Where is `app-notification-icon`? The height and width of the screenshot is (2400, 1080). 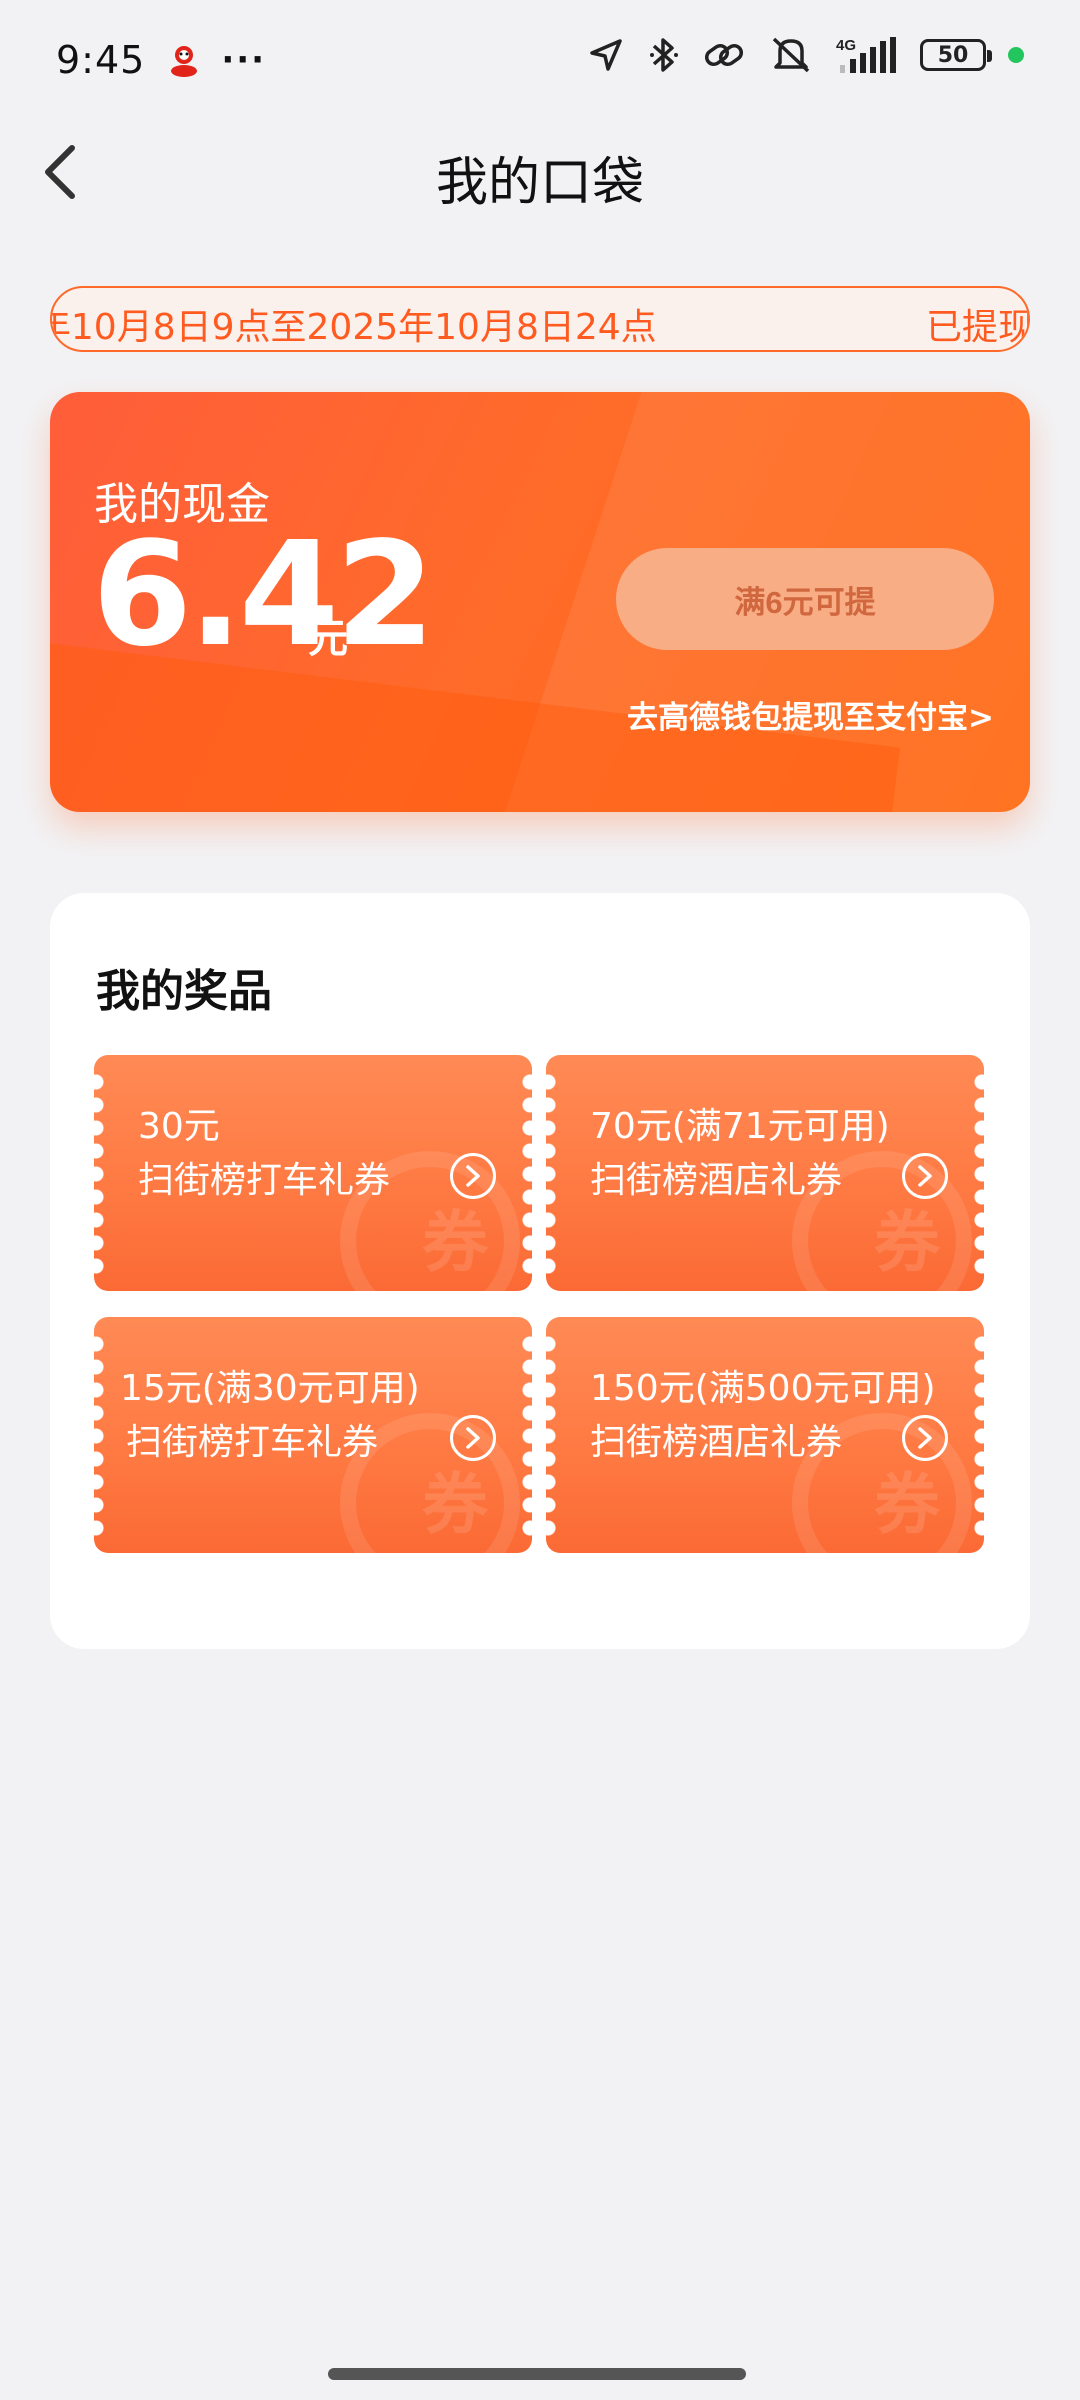
app-notification-icon is located at coordinates (184, 61).